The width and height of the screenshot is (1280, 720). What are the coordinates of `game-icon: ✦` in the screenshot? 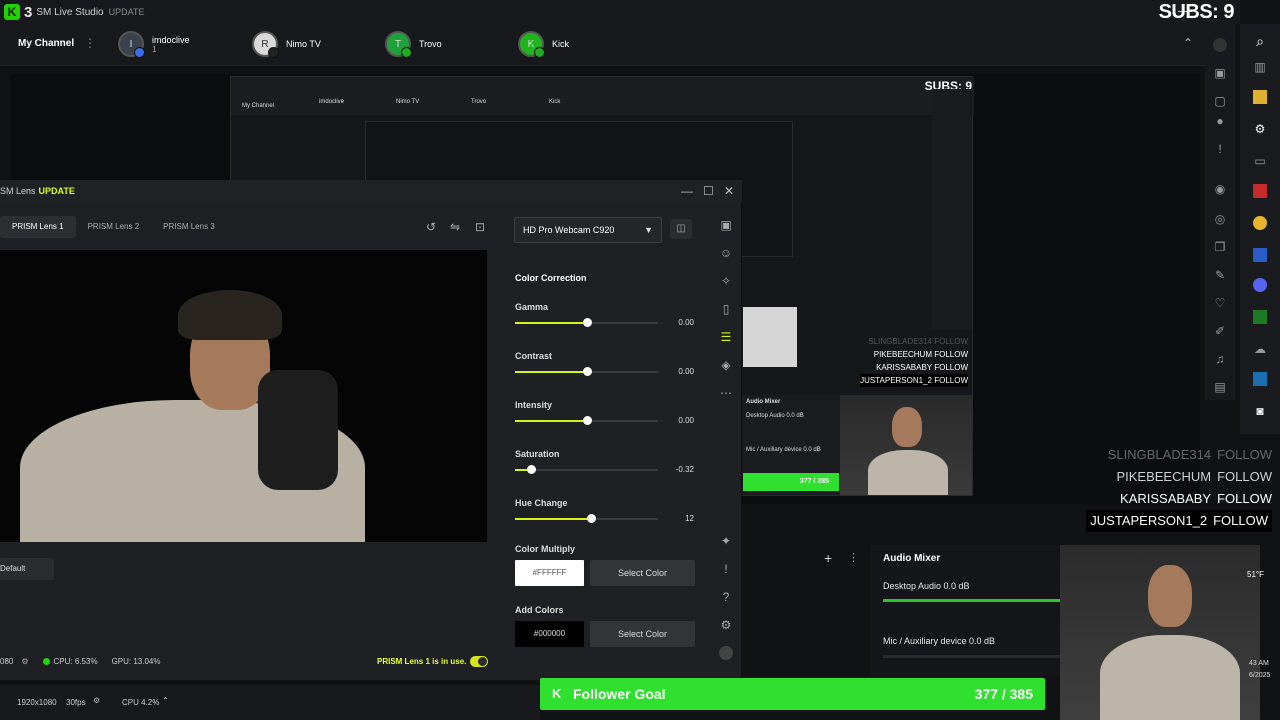 It's located at (726, 541).